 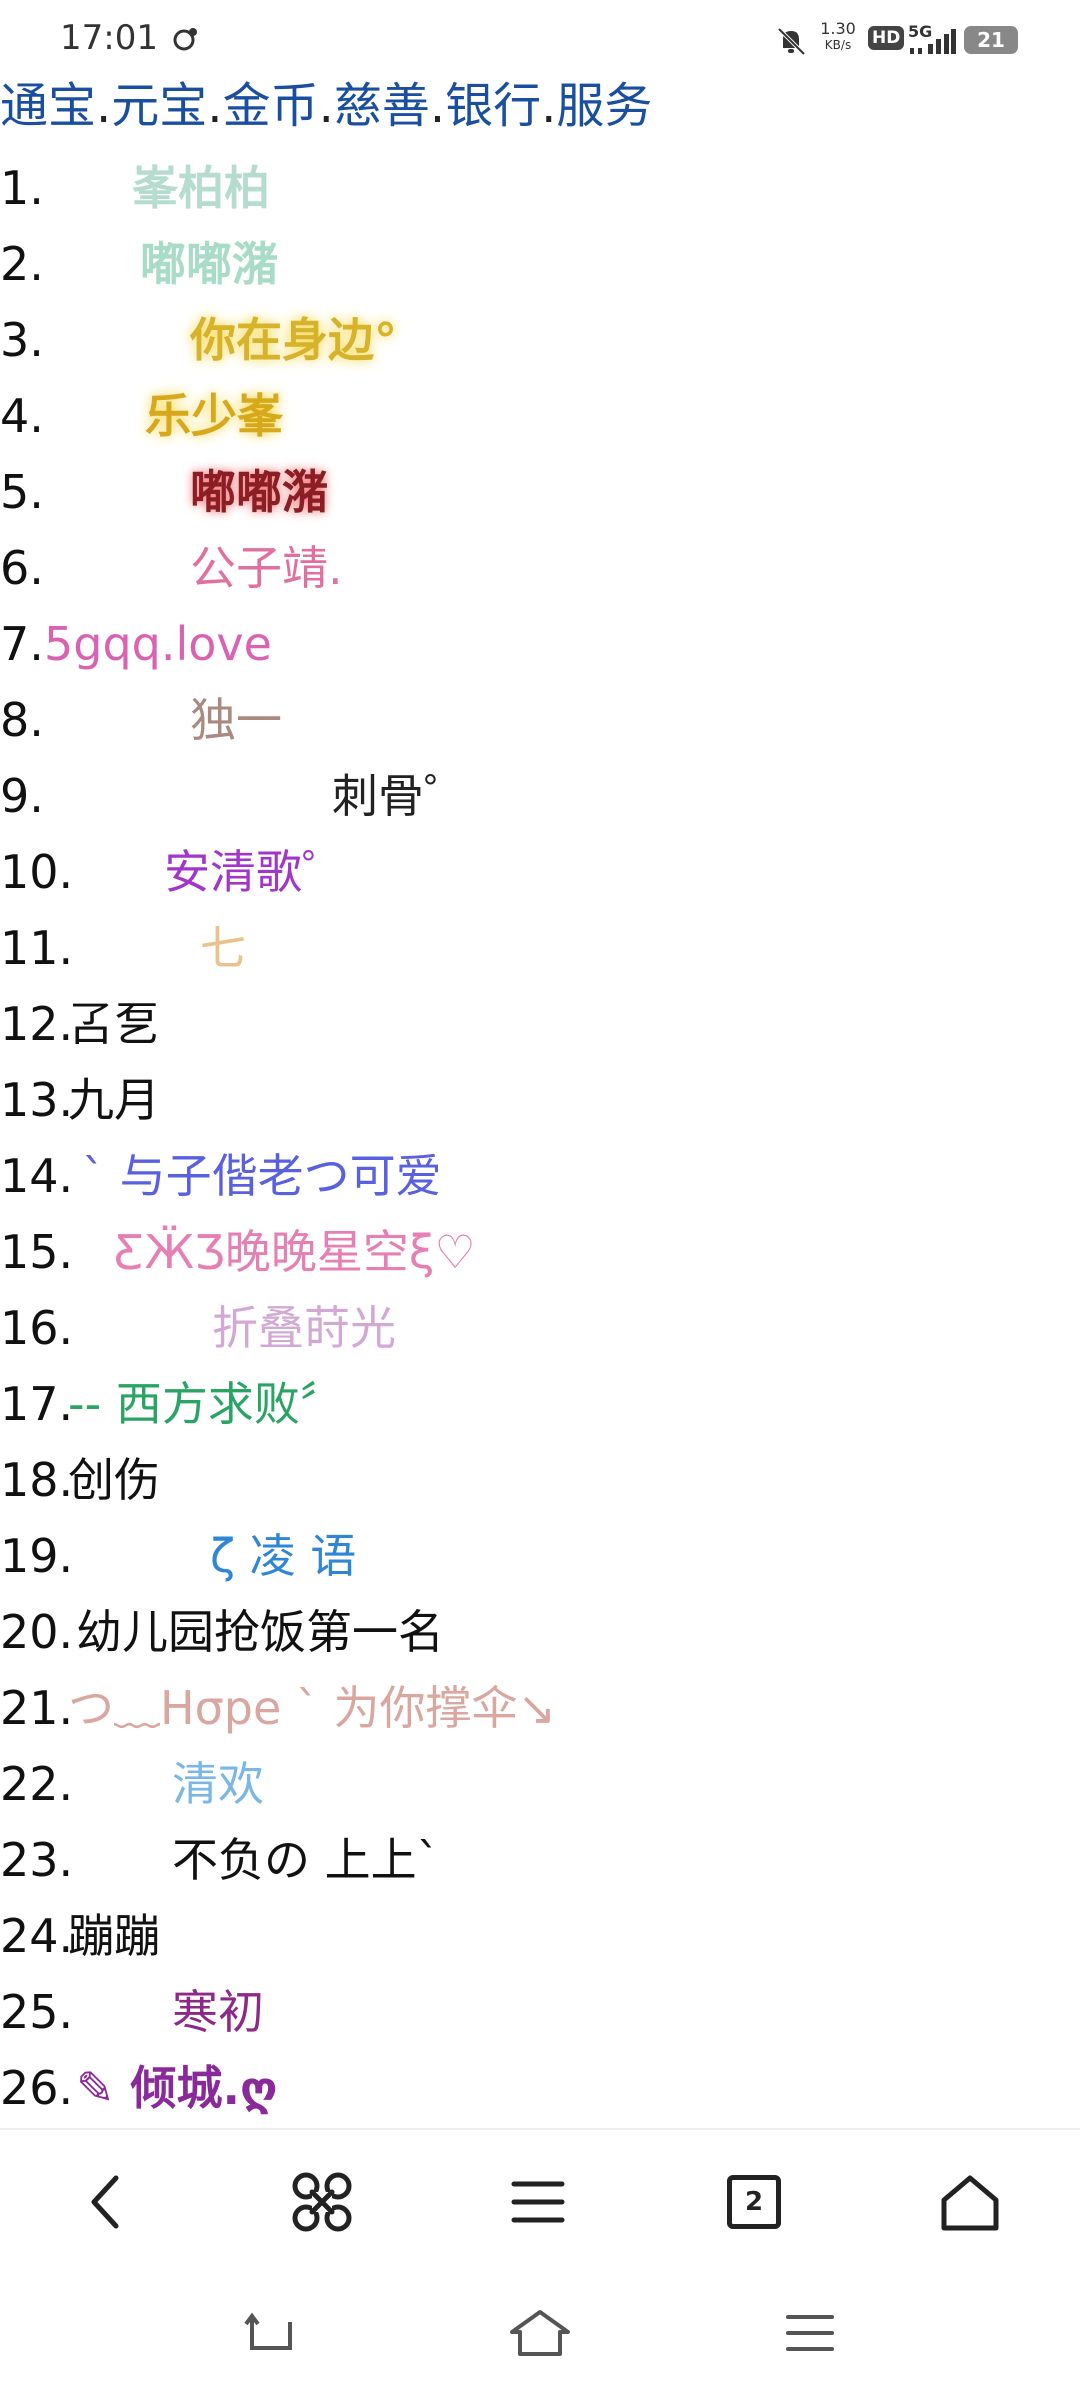 What do you see at coordinates (283, 1556) in the screenshot?
I see `user-name-link: ζ 凌 语` at bounding box center [283, 1556].